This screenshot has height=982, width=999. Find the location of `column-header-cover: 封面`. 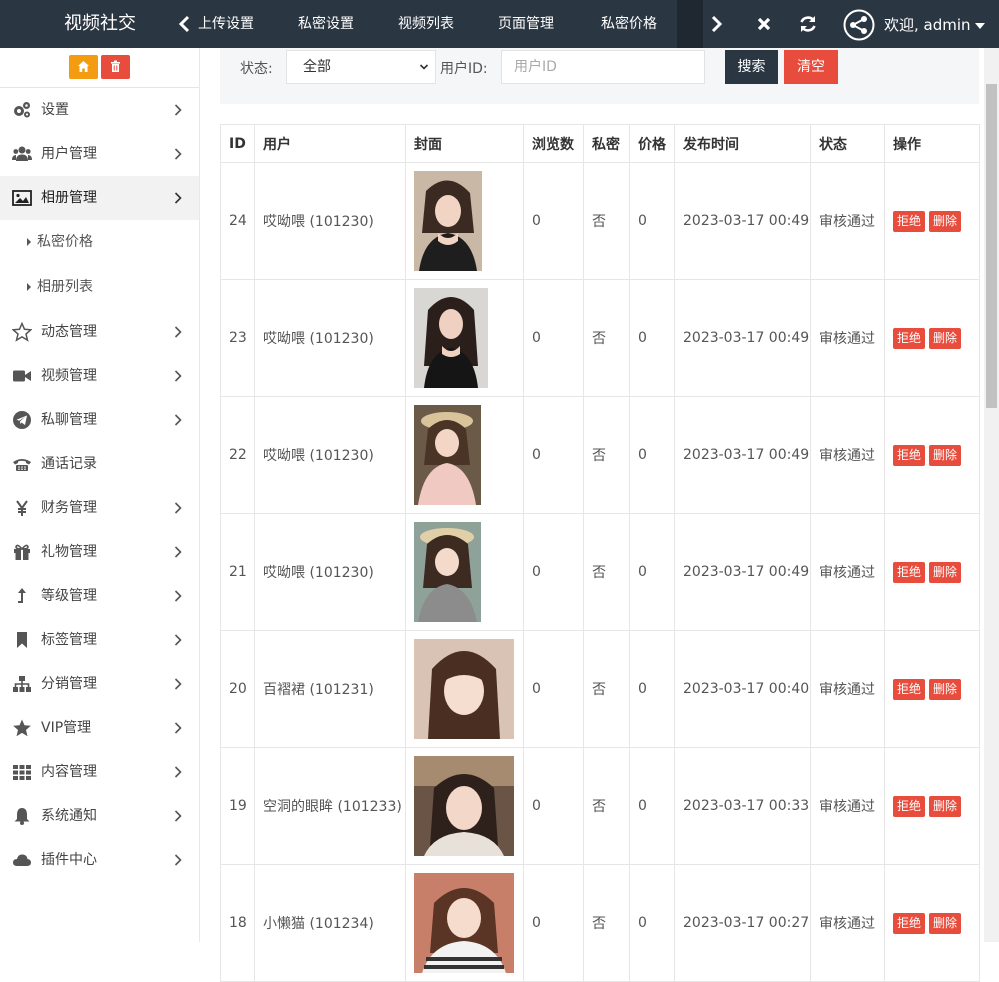

column-header-cover: 封面 is located at coordinates (464, 143).